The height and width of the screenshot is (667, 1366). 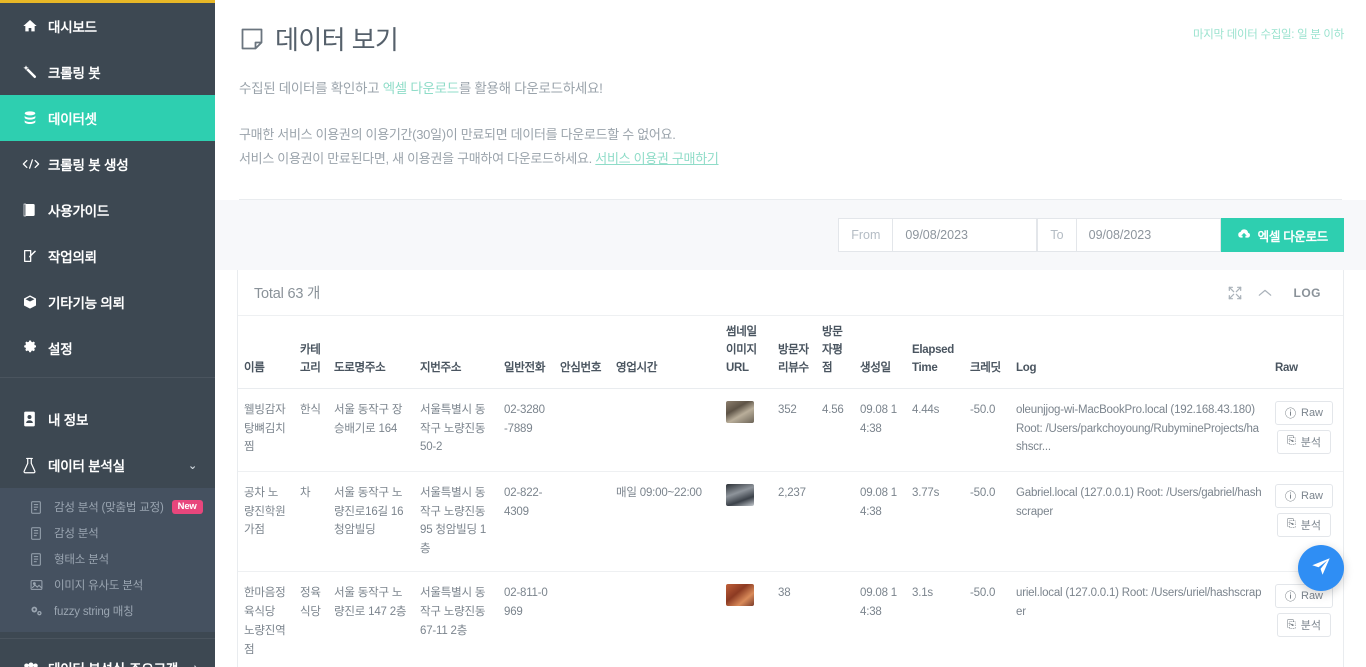 I want to click on lead-before: 수집된 데이터를 확인하고, so click(x=311, y=88).